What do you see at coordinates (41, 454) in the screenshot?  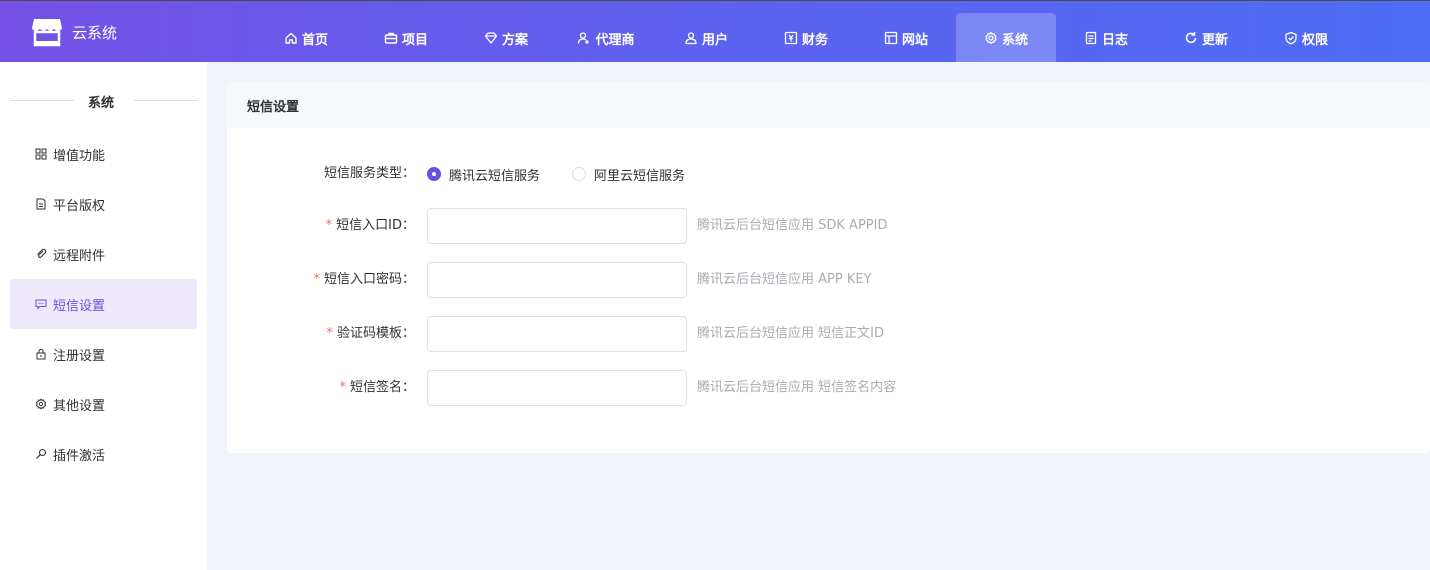 I see `key-icon` at bounding box center [41, 454].